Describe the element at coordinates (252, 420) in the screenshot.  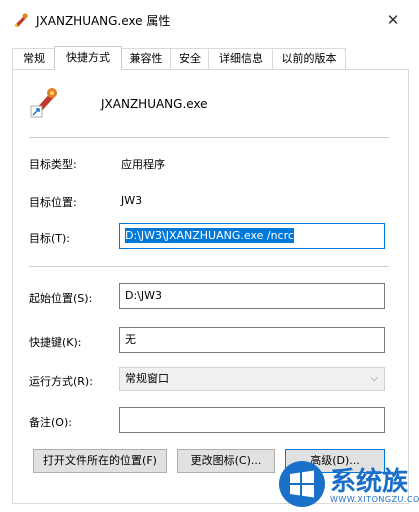
I see `comment-field` at that location.